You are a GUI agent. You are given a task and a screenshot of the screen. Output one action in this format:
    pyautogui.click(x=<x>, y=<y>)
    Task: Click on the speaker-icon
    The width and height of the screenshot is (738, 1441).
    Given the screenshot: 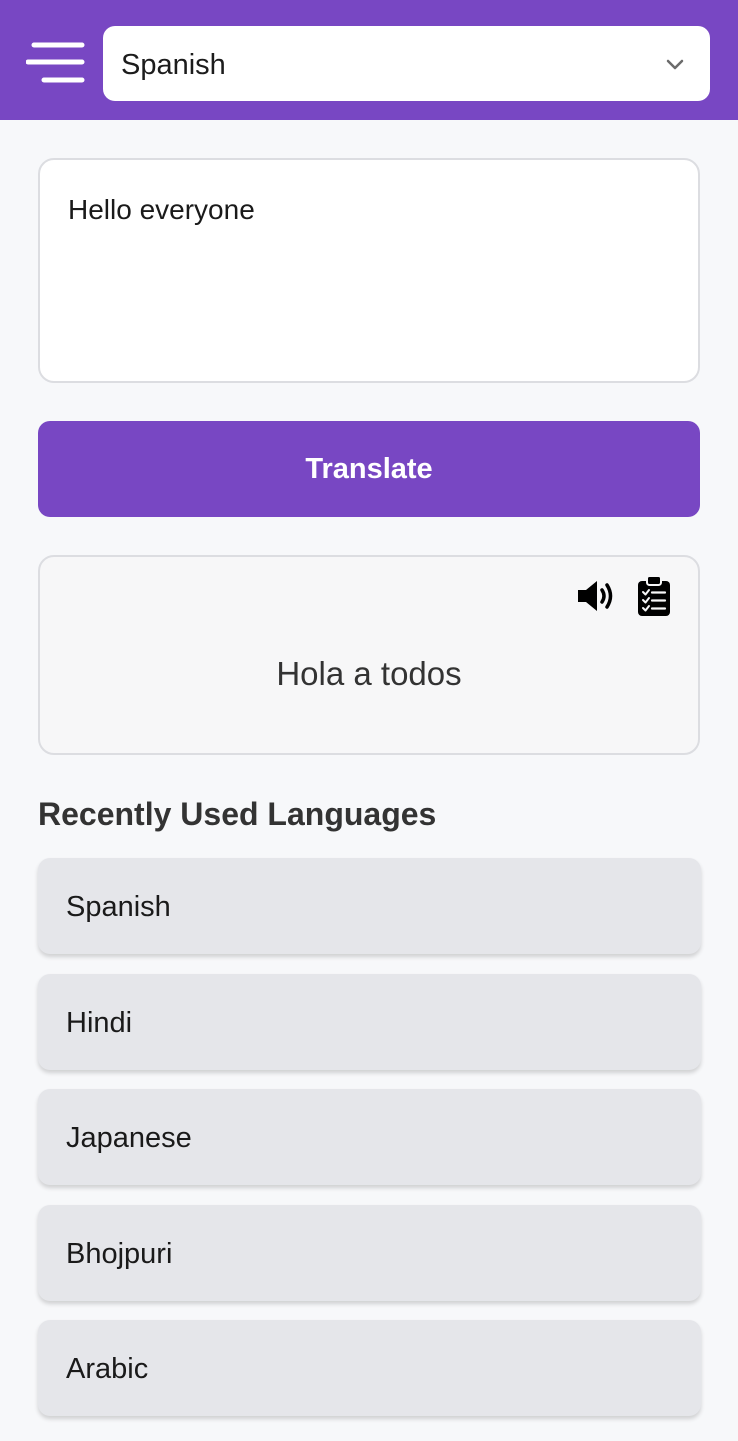 What is the action you would take?
    pyautogui.click(x=597, y=596)
    